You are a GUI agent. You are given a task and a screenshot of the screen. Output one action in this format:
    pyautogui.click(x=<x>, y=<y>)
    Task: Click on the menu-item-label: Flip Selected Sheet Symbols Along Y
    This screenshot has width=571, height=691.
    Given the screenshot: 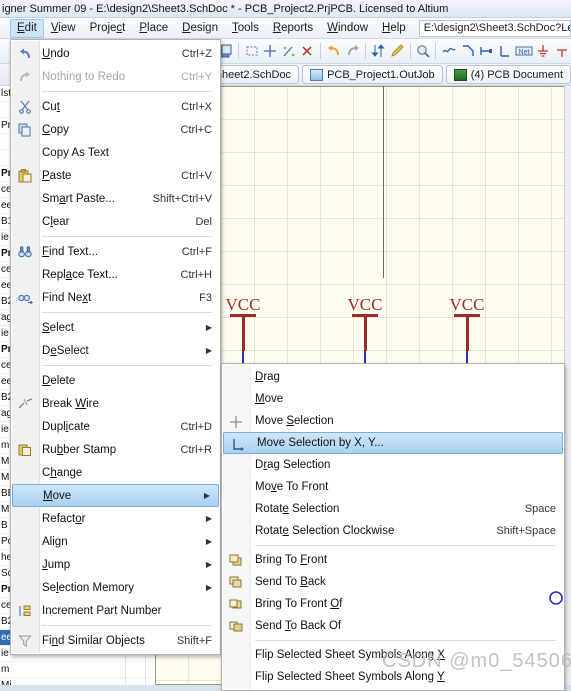 What is the action you would take?
    pyautogui.click(x=350, y=677)
    